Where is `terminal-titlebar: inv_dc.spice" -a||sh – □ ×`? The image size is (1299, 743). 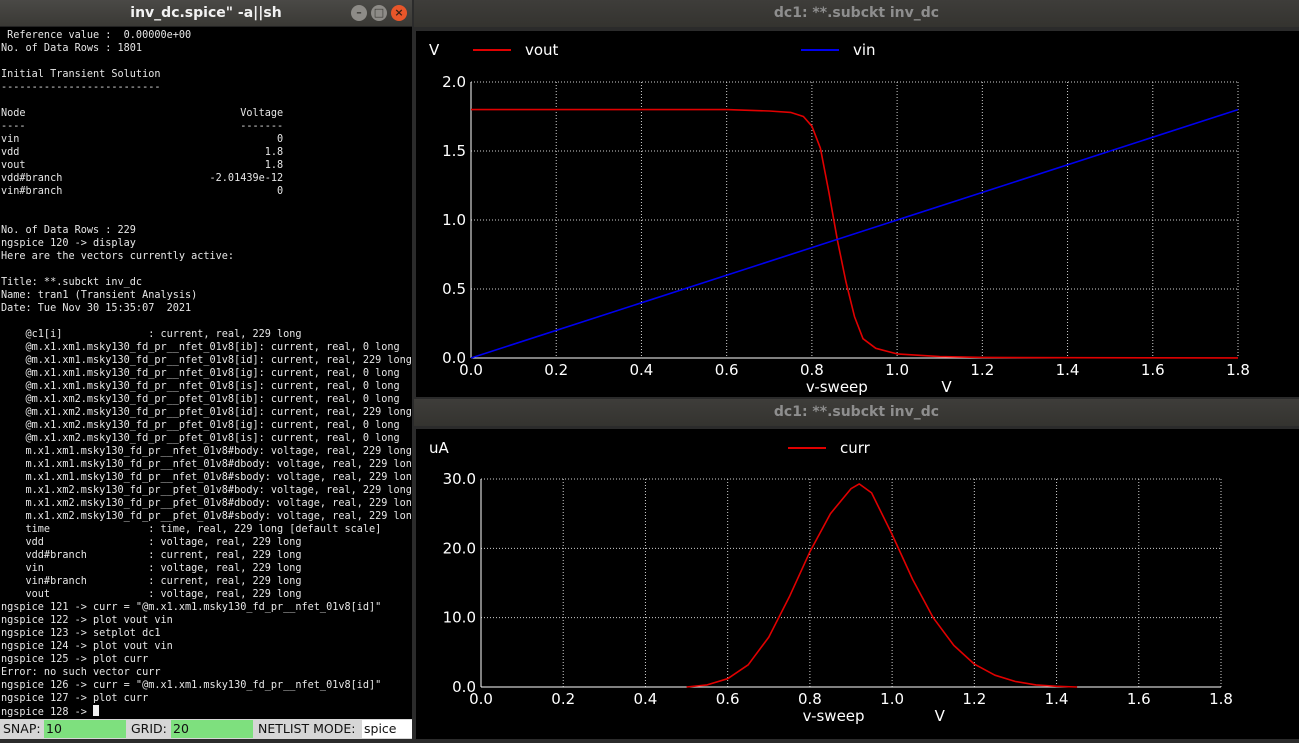
terminal-titlebar: inv_dc.spice" -a||sh – □ × is located at coordinates (206, 13).